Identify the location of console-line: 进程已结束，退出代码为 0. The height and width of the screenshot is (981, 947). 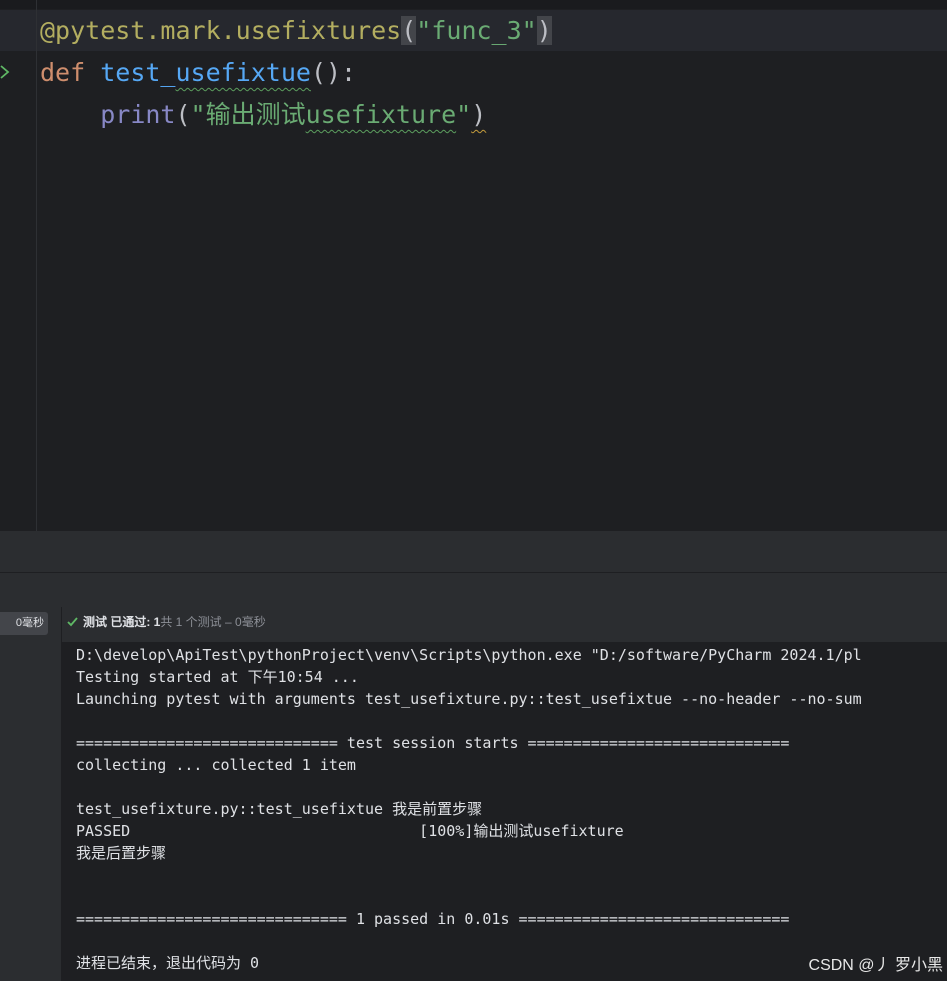
(168, 963).